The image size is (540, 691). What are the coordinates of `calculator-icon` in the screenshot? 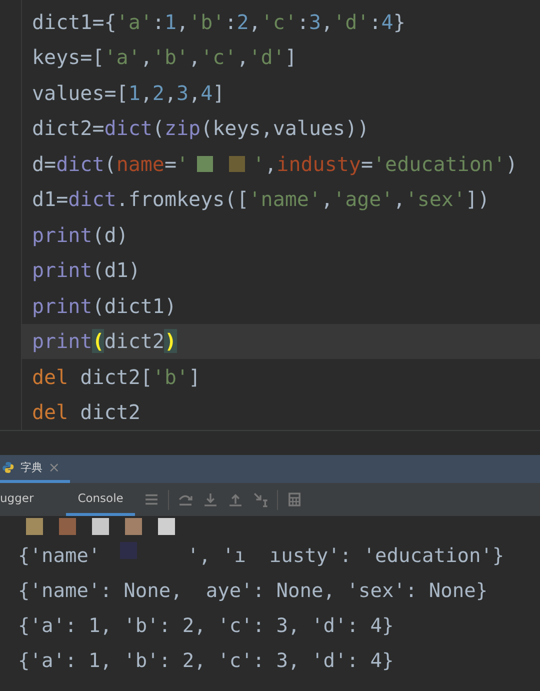 It's located at (295, 499).